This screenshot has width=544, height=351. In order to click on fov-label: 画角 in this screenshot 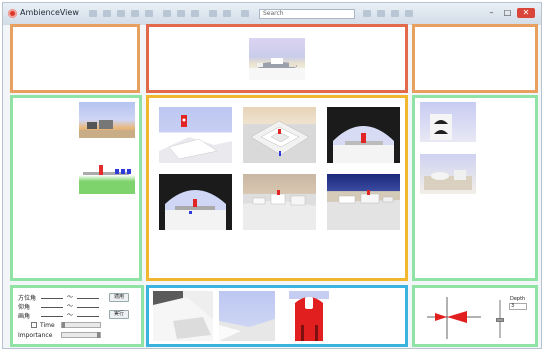, I will do `click(24, 316)`.